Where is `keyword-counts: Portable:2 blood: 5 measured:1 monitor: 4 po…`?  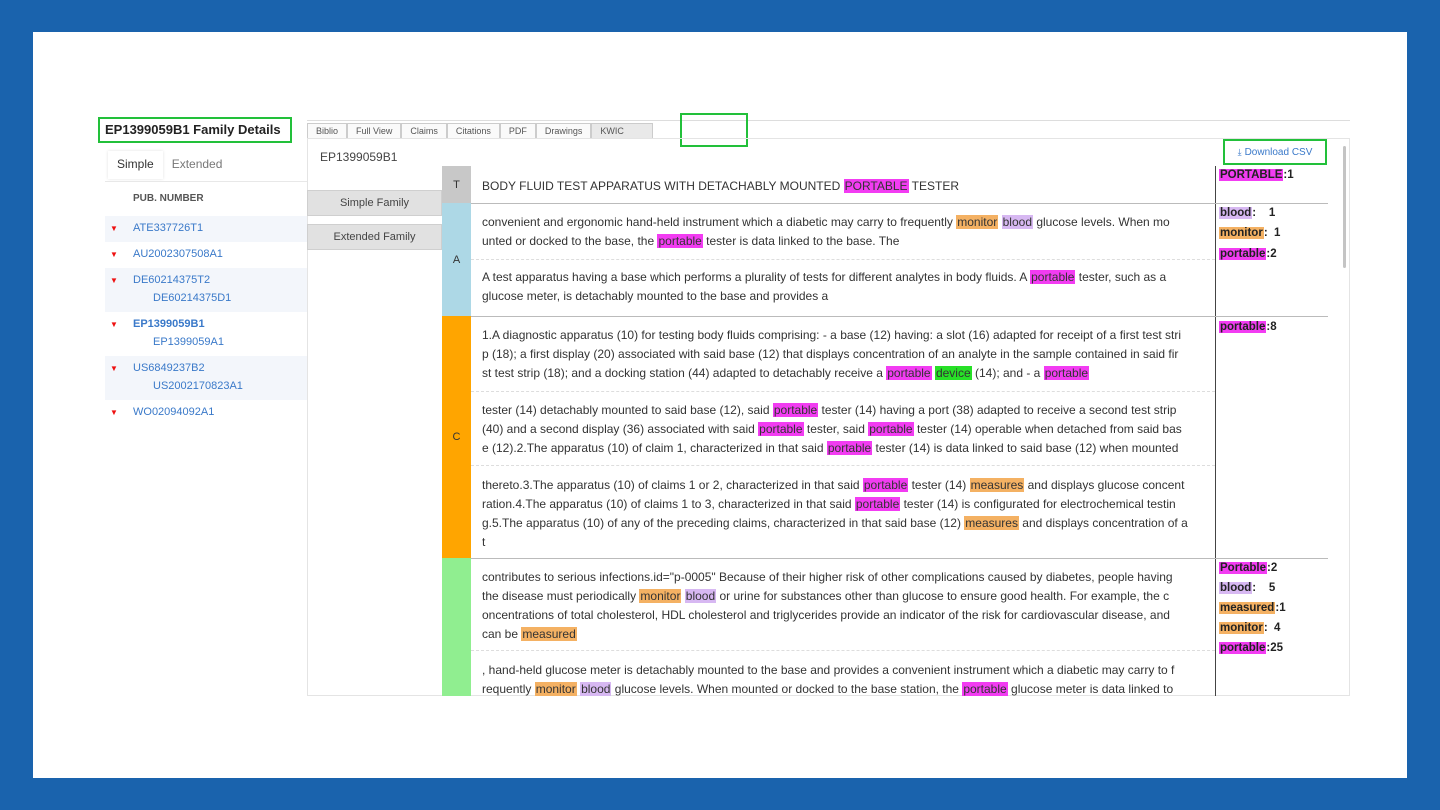
keyword-counts: Portable:2 blood: 5 measured:1 monitor: 4 po… is located at coordinates (1271, 627).